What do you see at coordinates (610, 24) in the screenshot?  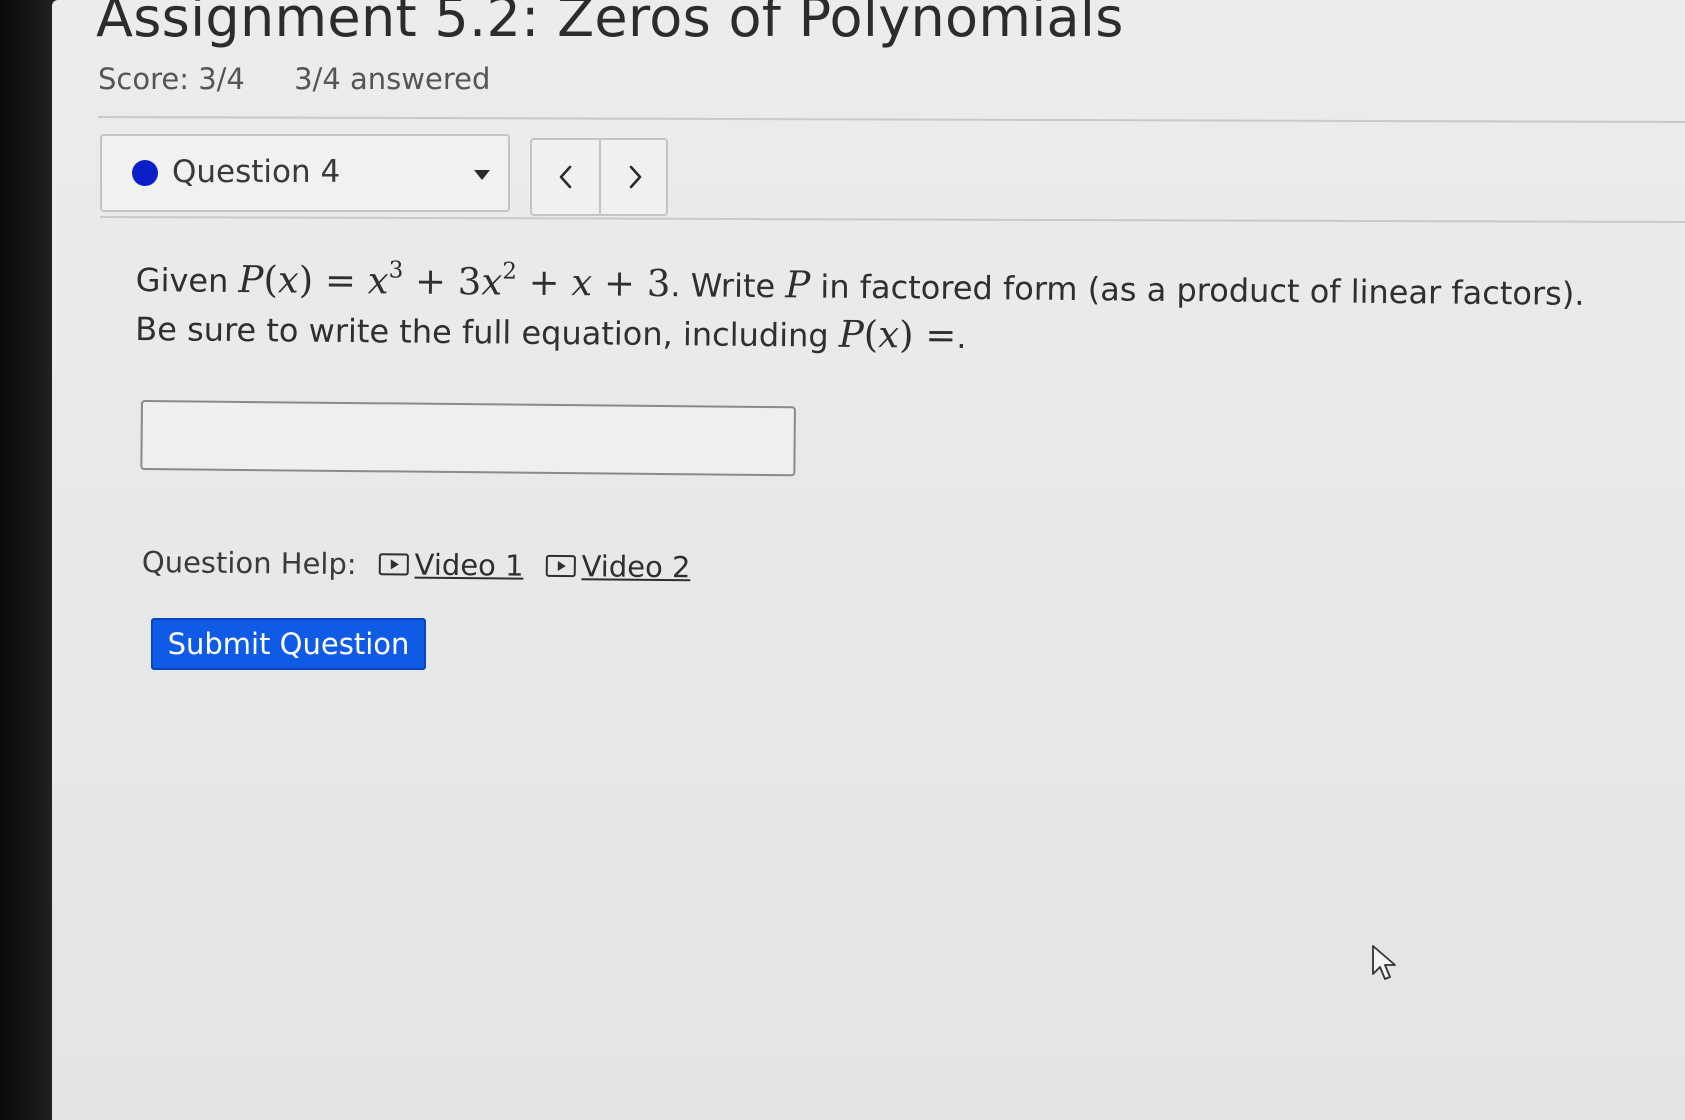 I see `assignment-title: Assignment 5.2: Zeros of Polynomials` at bounding box center [610, 24].